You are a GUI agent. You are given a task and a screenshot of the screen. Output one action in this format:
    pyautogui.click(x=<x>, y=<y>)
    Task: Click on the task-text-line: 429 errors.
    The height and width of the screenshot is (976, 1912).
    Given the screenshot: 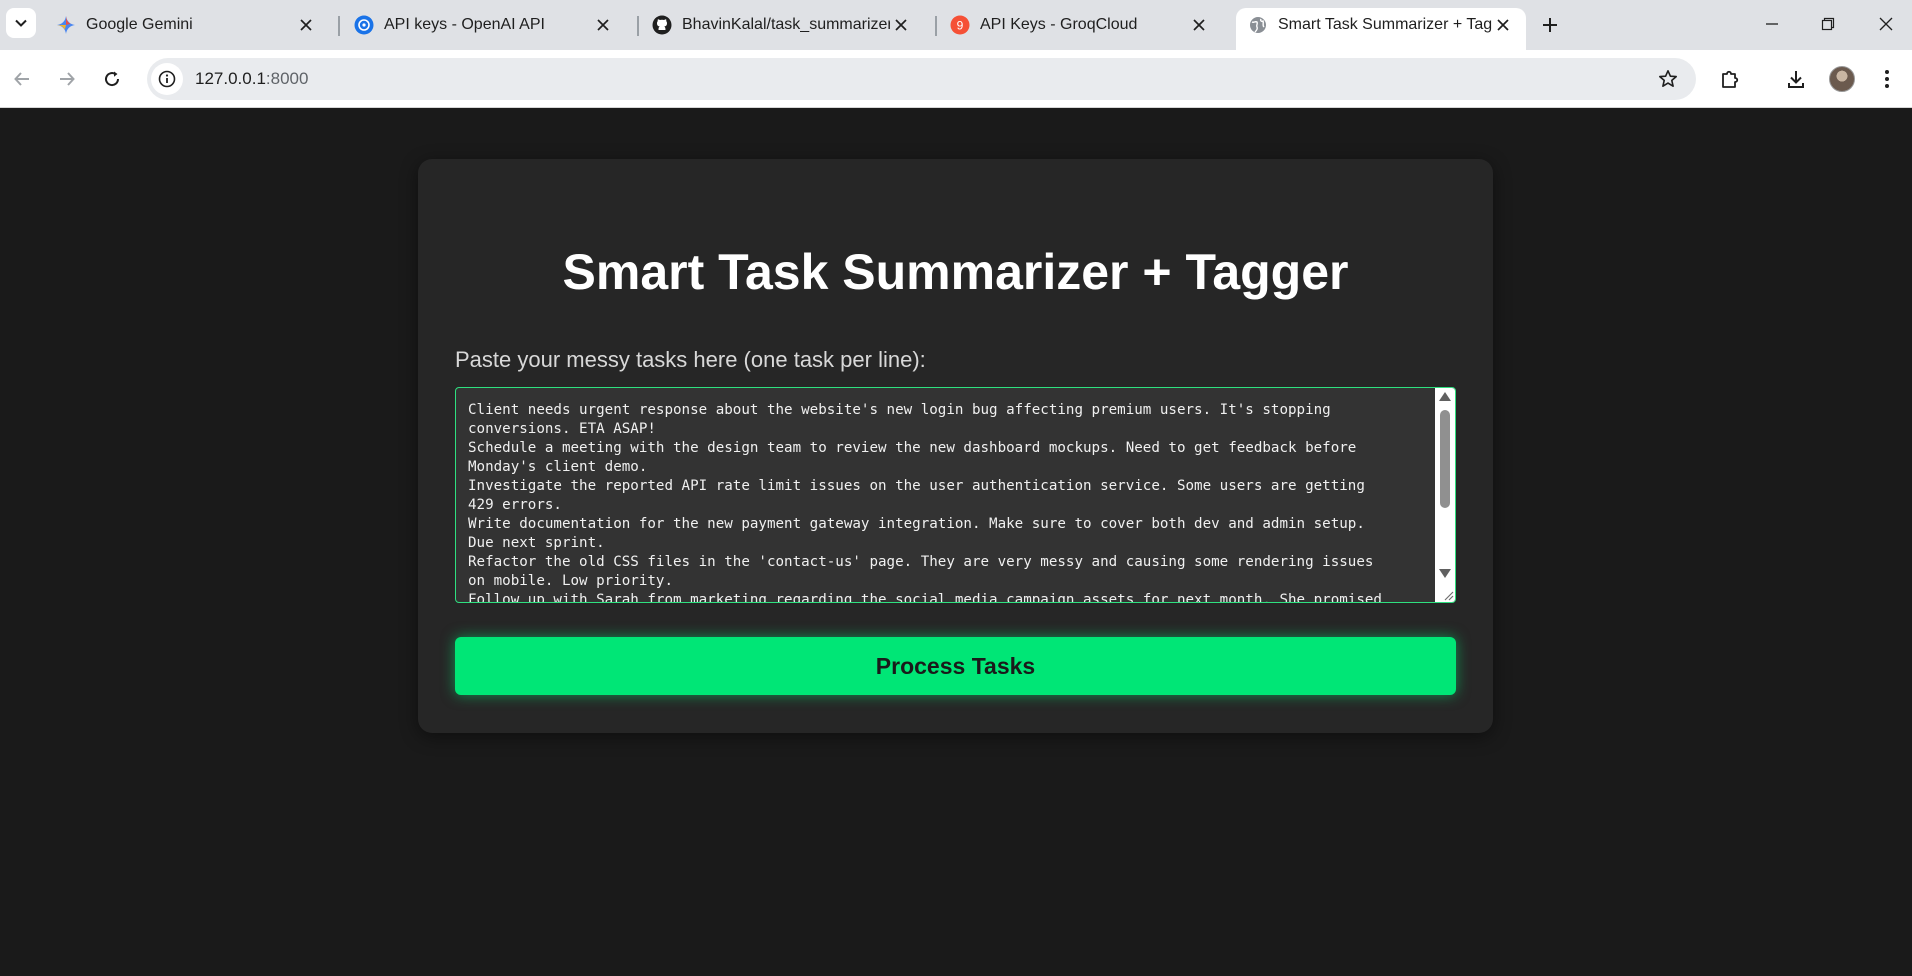 What is the action you would take?
    pyautogui.click(x=515, y=505)
    